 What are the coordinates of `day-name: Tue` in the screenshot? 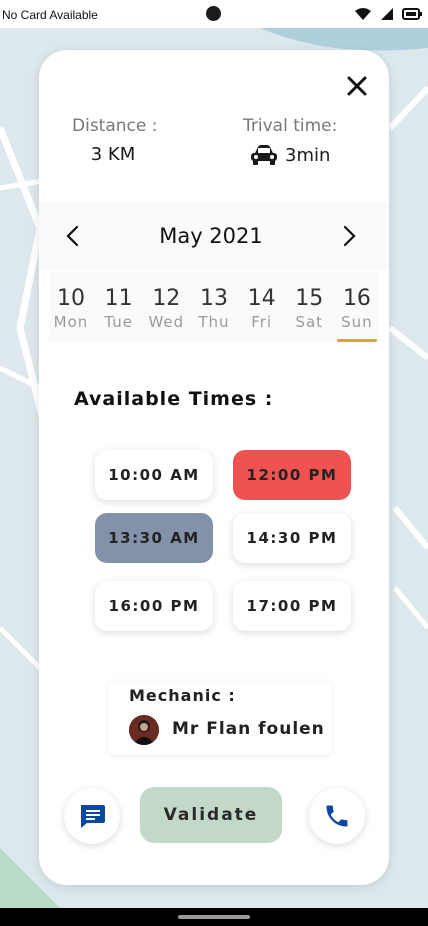 It's located at (118, 322).